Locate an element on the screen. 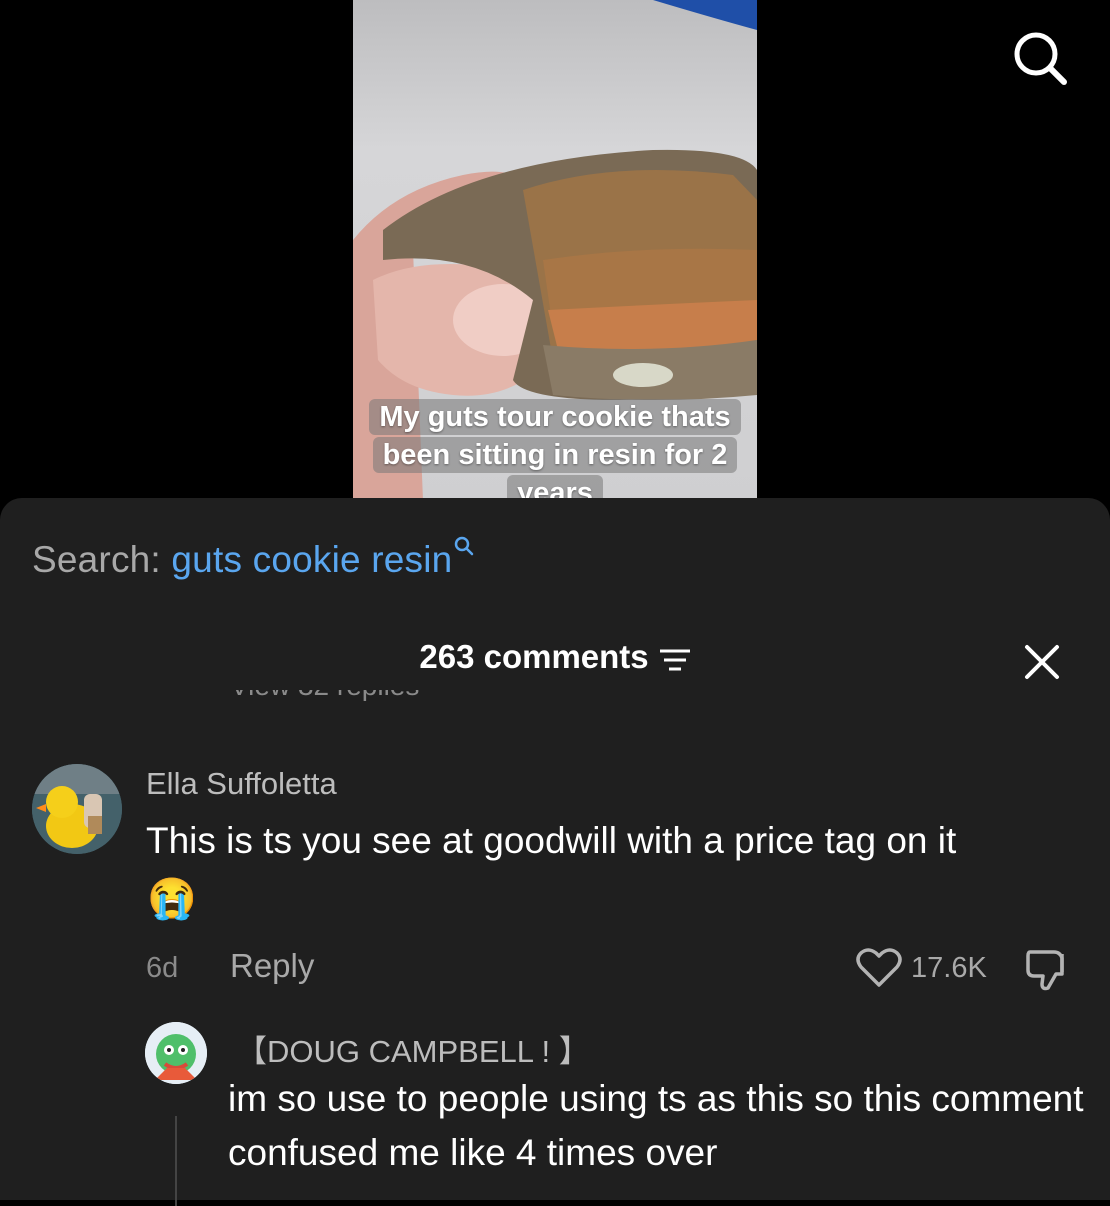 This screenshot has width=1110, height=1206. crying-emoji: 😭 is located at coordinates (172, 899).